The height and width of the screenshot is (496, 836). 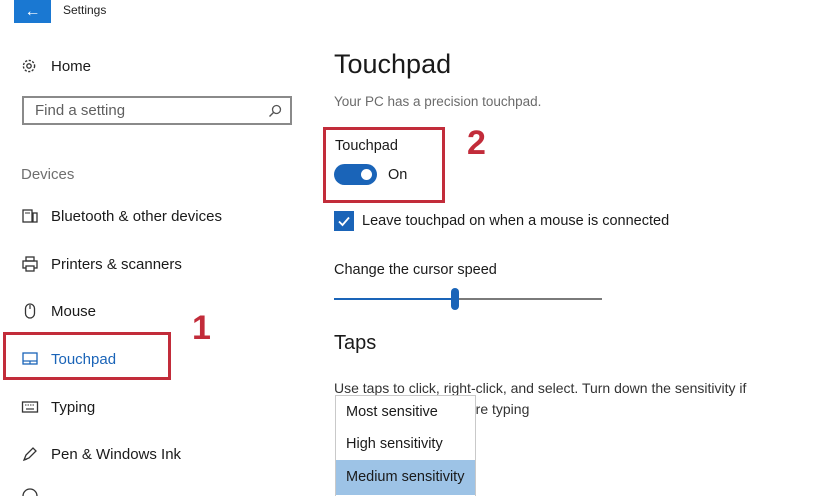 I want to click on devices-section-label: Devices, so click(x=48, y=174).